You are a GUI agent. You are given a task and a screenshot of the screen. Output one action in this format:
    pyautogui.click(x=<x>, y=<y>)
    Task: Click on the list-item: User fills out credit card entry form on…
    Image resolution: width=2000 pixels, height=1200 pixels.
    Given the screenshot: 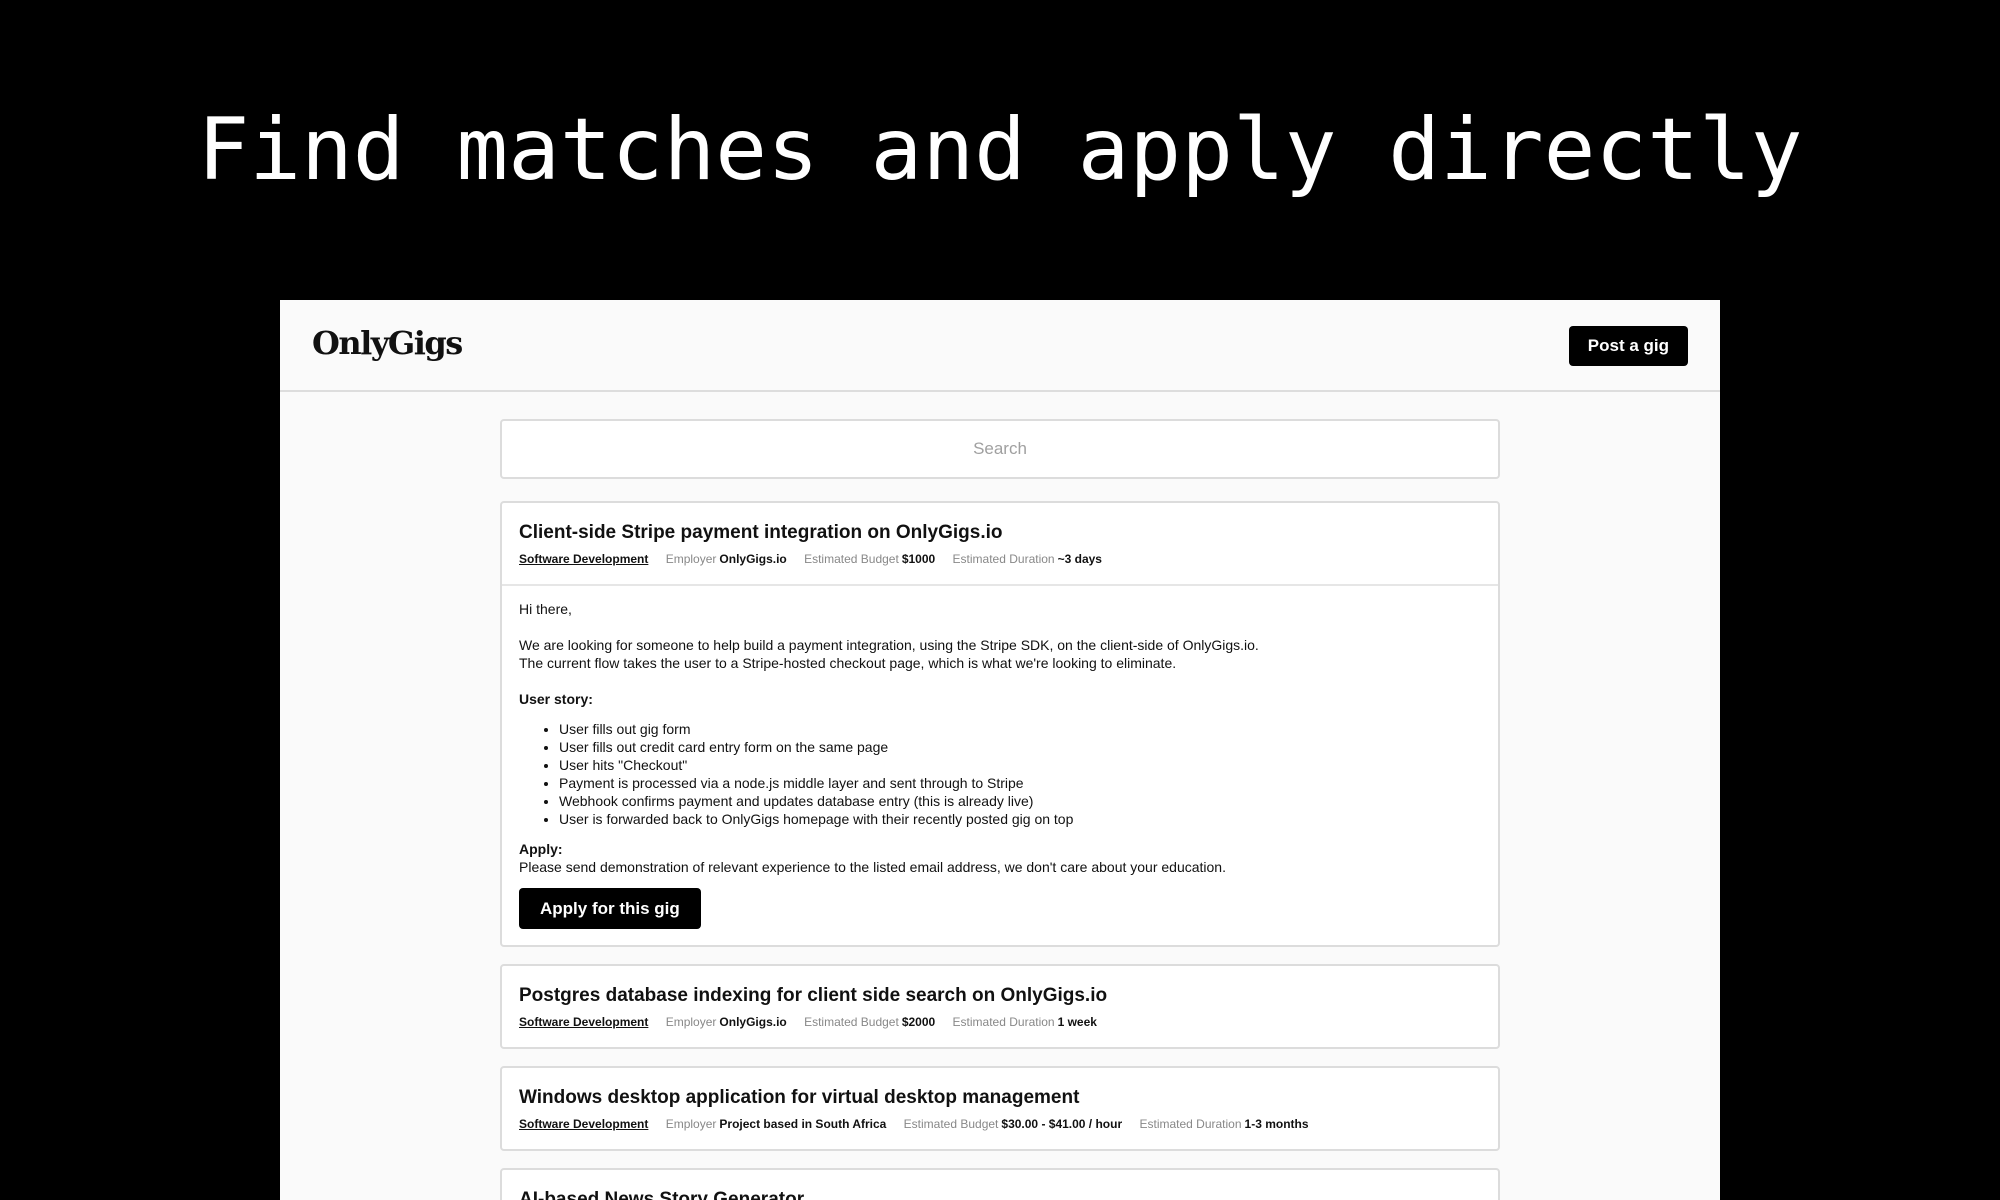 What is the action you would take?
    pyautogui.click(x=1020, y=747)
    